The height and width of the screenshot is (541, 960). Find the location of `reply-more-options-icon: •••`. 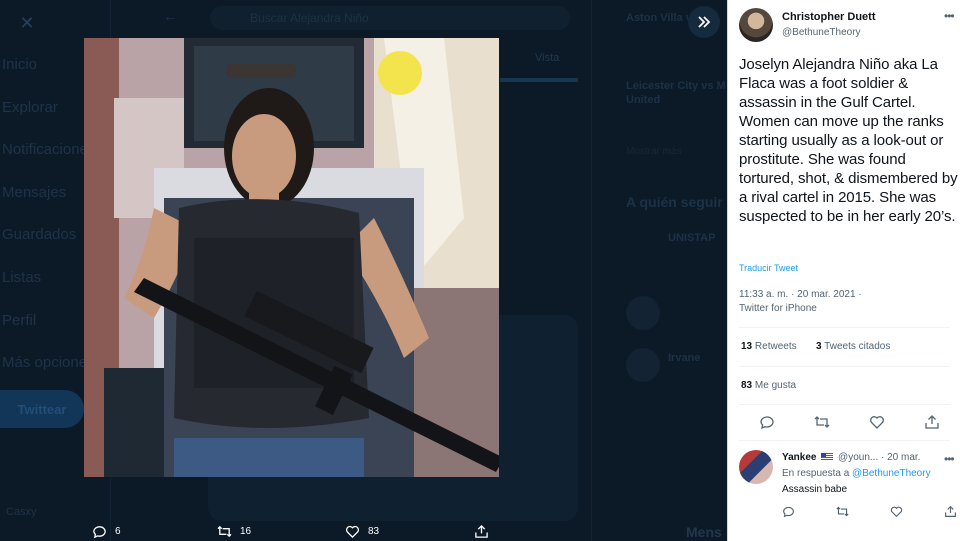

reply-more-options-icon: ••• is located at coordinates (949, 459).